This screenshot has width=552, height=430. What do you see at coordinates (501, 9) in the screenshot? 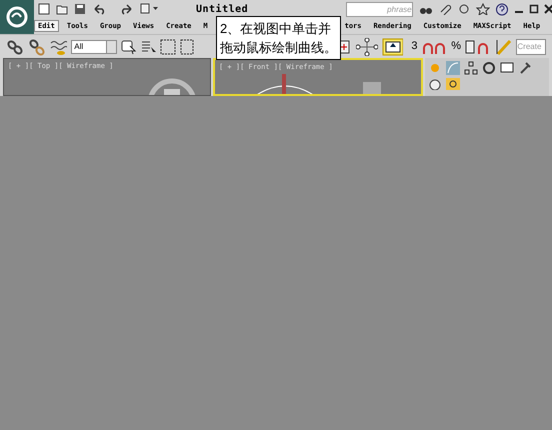
I see `help-icon` at bounding box center [501, 9].